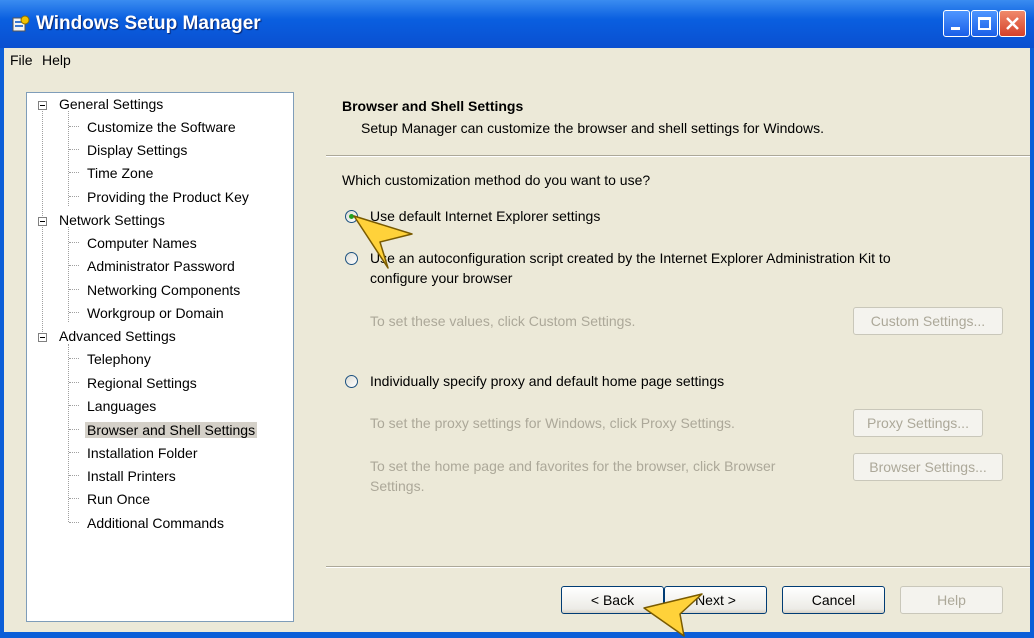 The width and height of the screenshot is (1034, 638). I want to click on maximize-button, so click(984, 23).